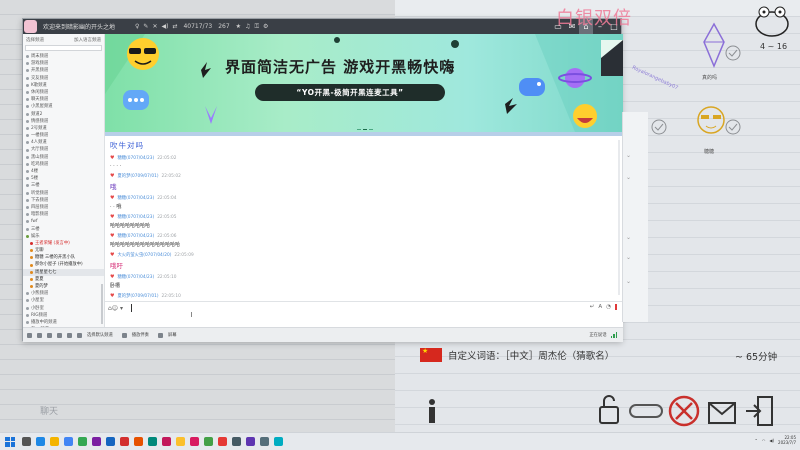  I want to click on sidebar-channel: 暗影频道, so click(63, 214).